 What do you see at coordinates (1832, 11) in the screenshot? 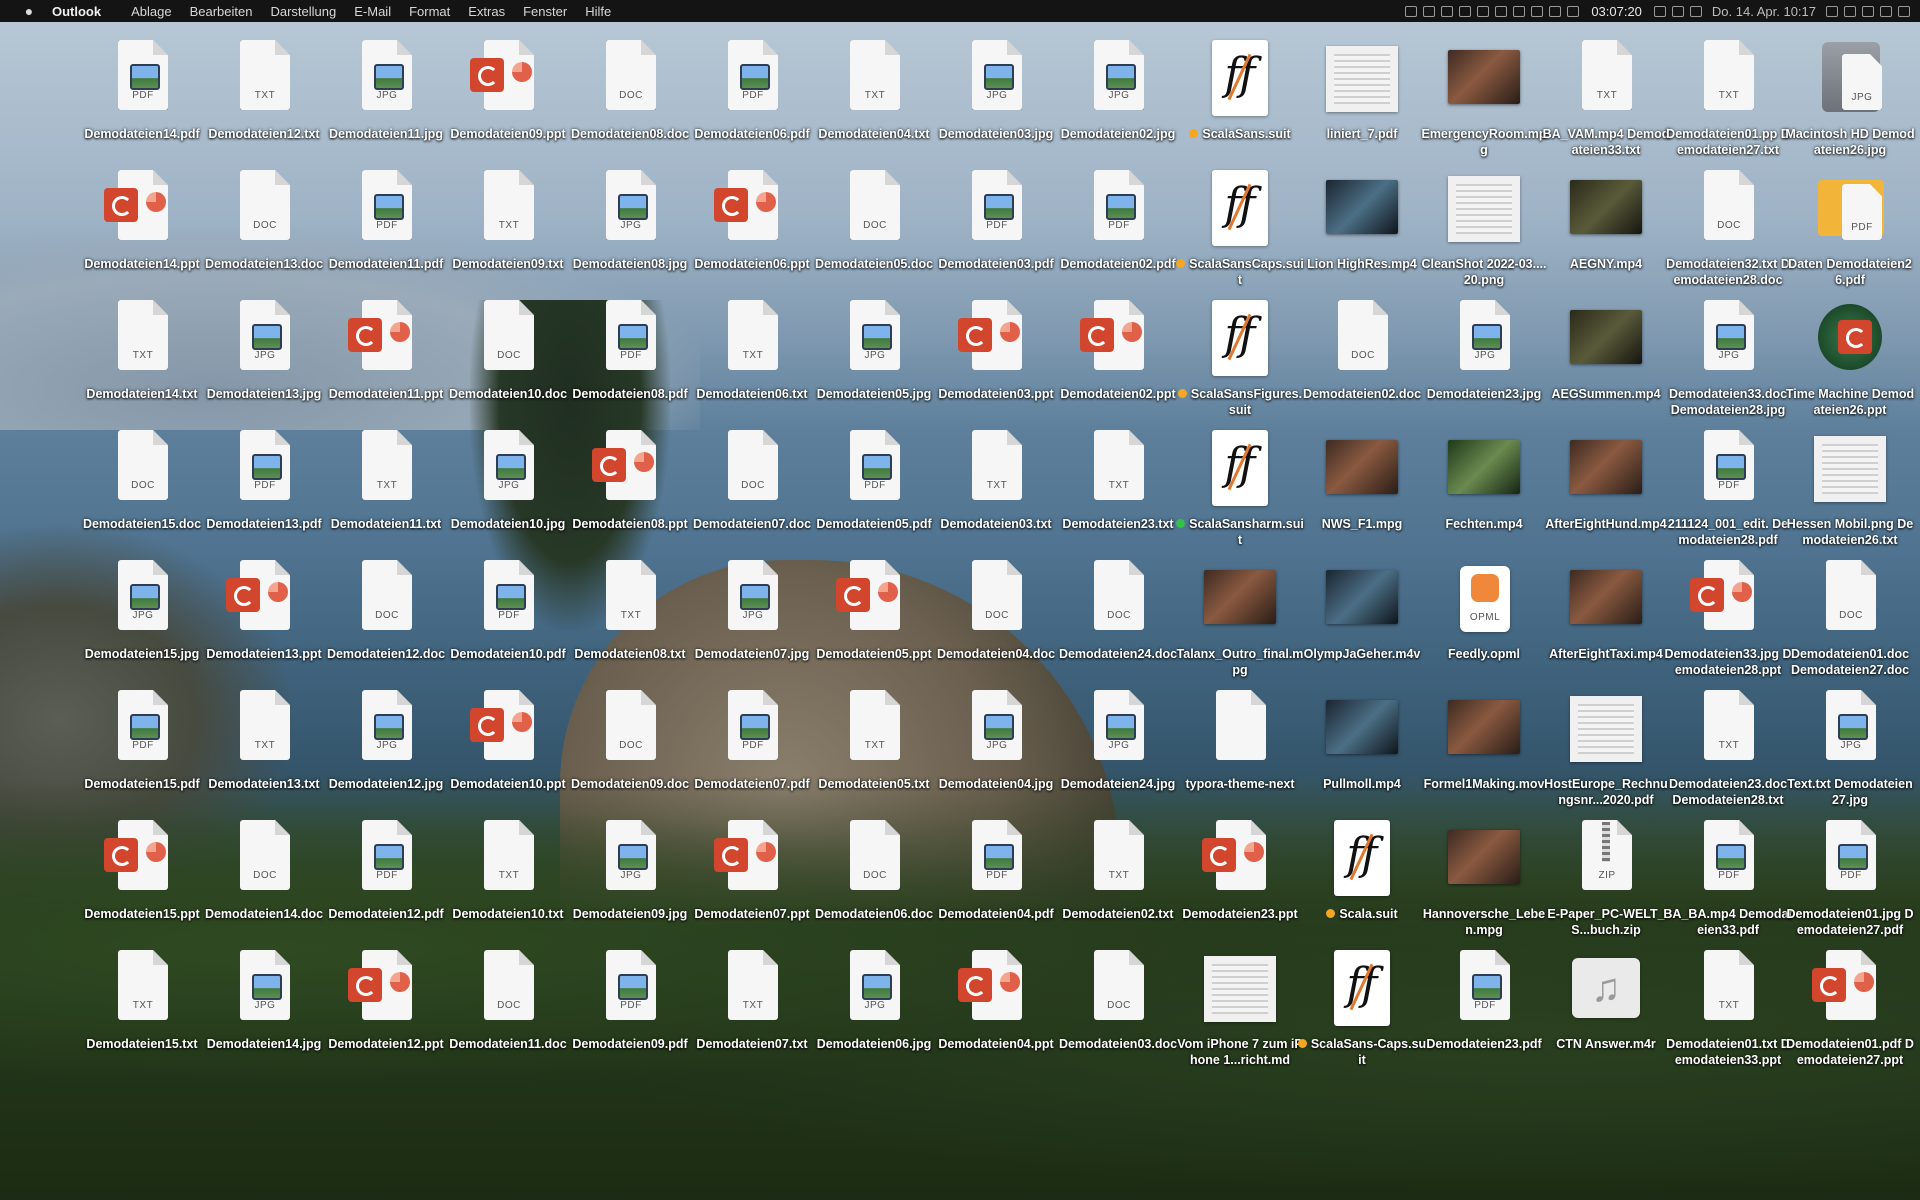
I see `pen-icon` at bounding box center [1832, 11].